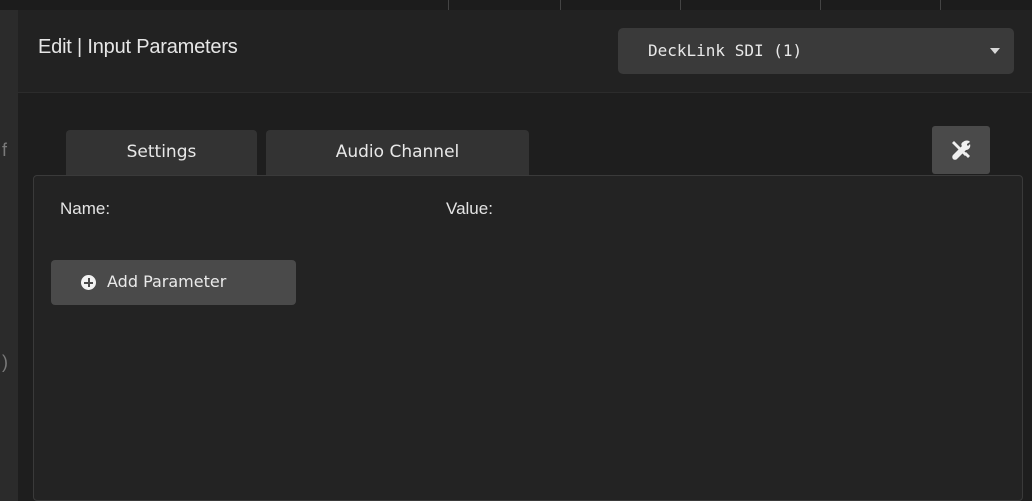  What do you see at coordinates (816, 51) in the screenshot?
I see `device-select: DeckLink SDI (1)` at bounding box center [816, 51].